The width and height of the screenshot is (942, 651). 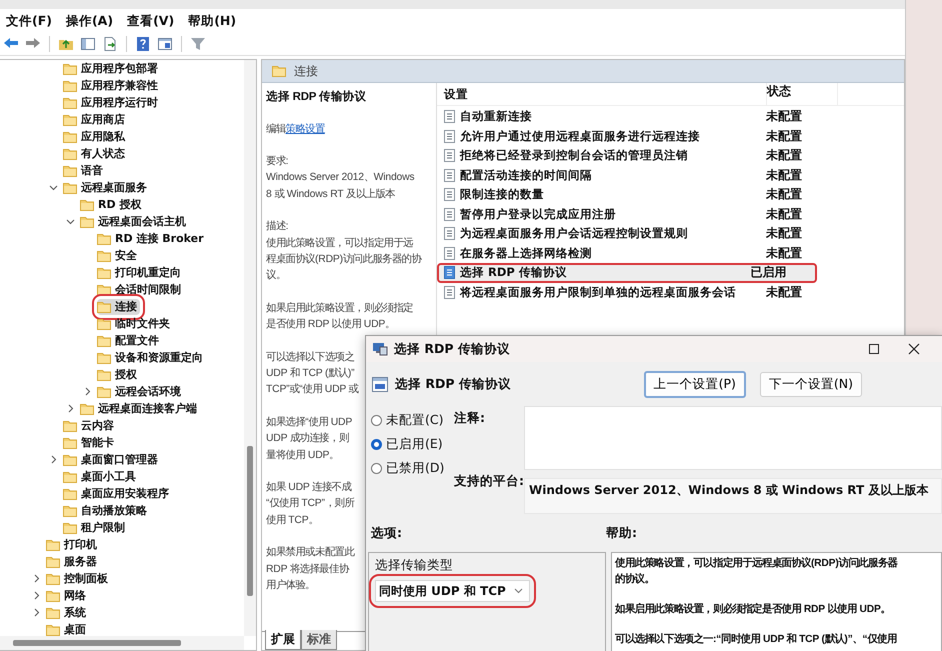 What do you see at coordinates (118, 374) in the screenshot?
I see `tree-item: 授权` at bounding box center [118, 374].